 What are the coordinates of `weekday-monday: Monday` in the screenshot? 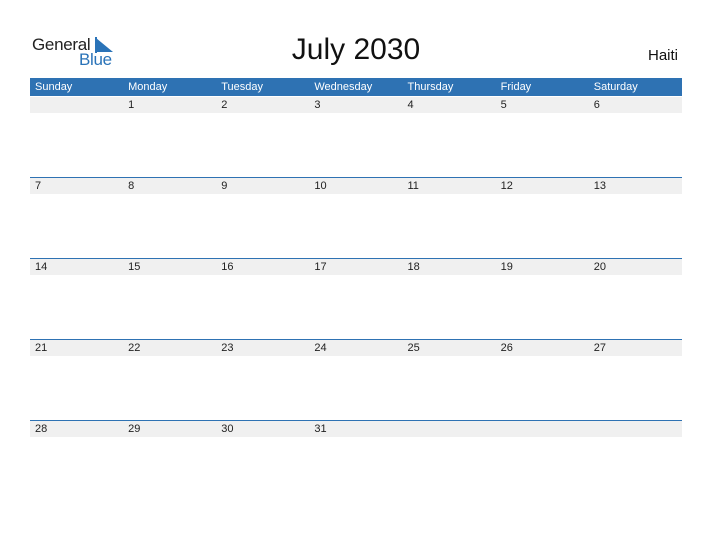 It's located at (148, 87).